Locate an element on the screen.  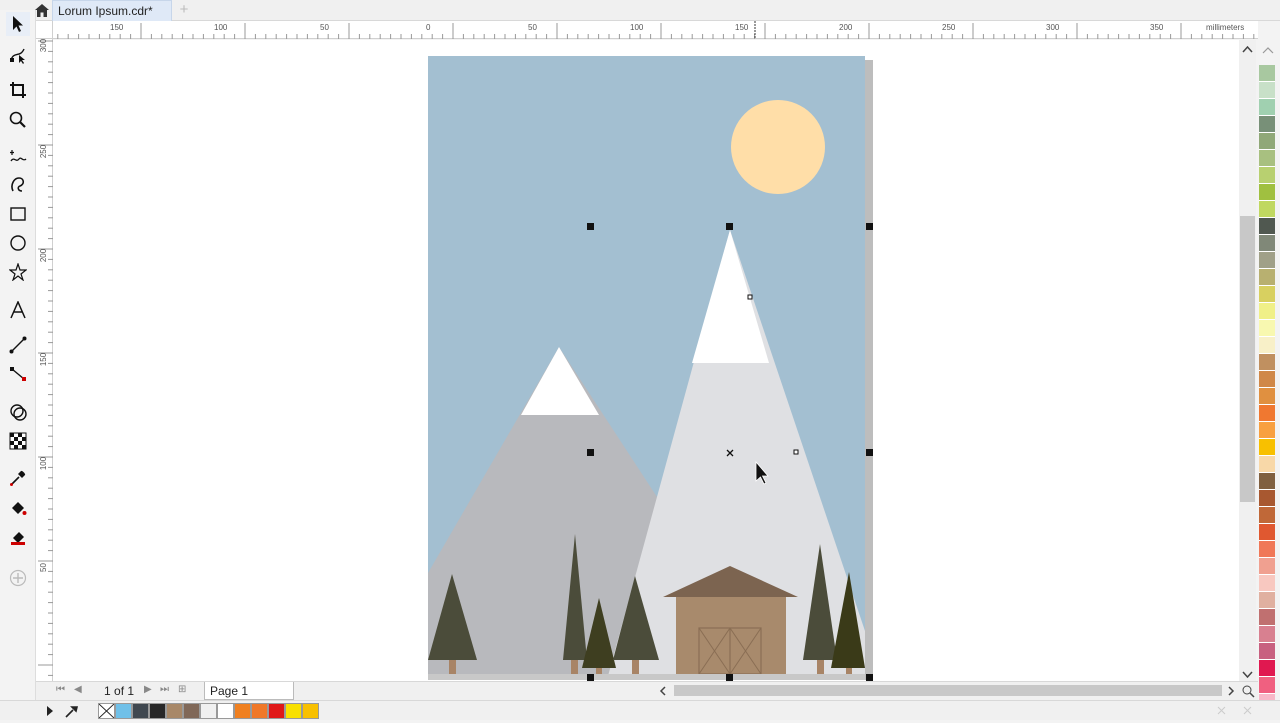
add-page-icon: ⊞ is located at coordinates (182, 689).